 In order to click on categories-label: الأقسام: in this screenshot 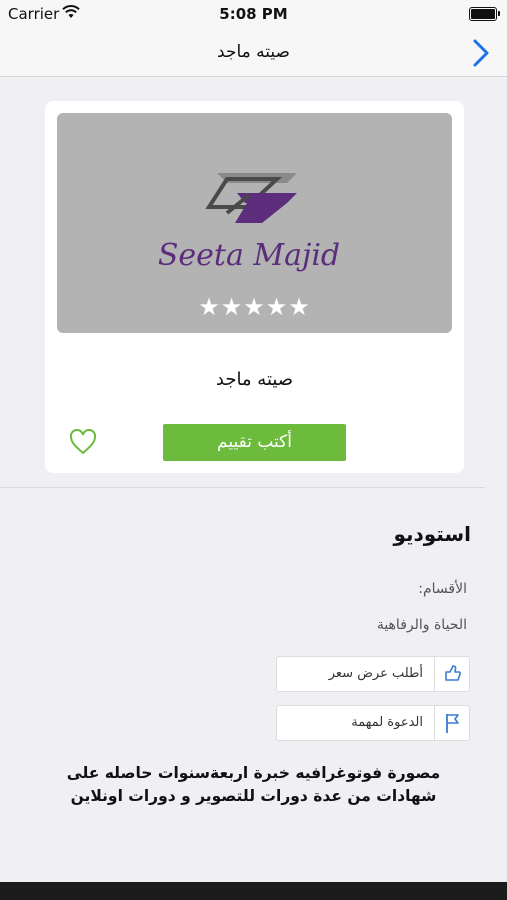, I will do `click(442, 589)`.